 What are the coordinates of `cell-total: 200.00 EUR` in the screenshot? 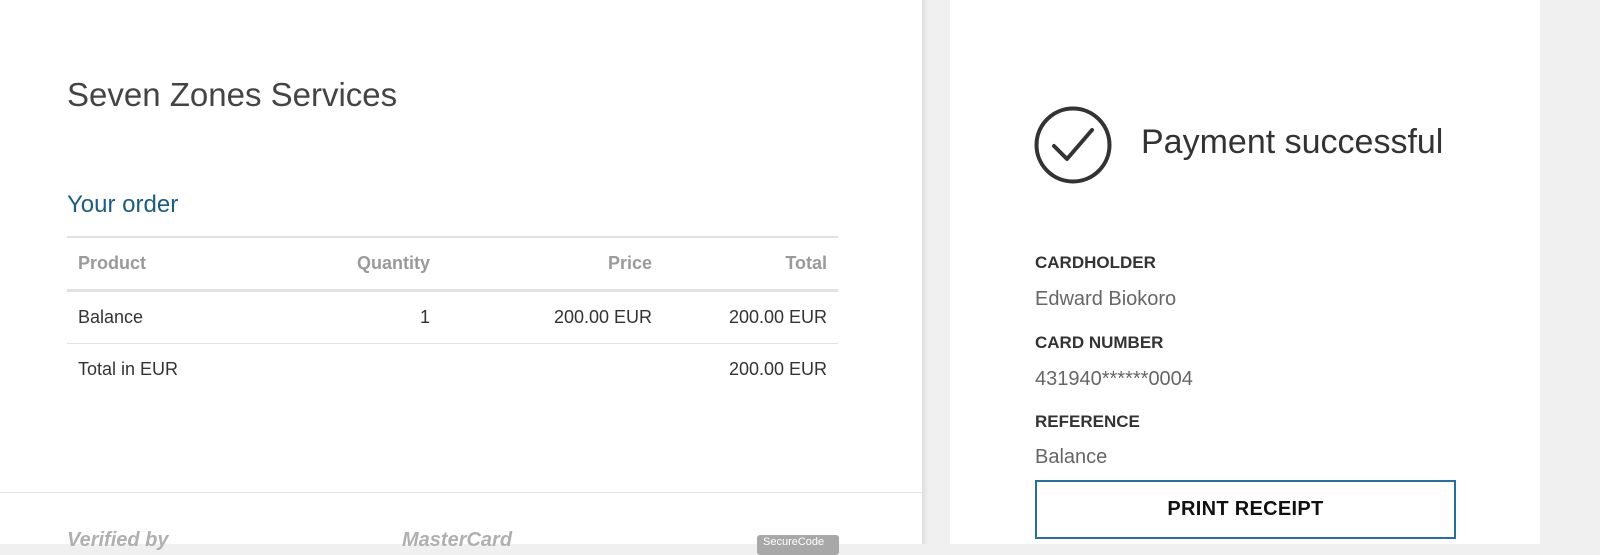 It's located at (750, 317).